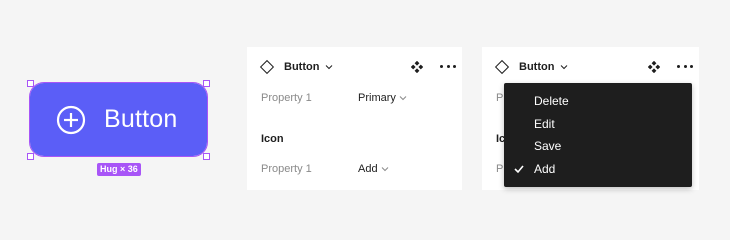 The height and width of the screenshot is (240, 730). What do you see at coordinates (548, 146) in the screenshot?
I see `menu-item-label: Save` at bounding box center [548, 146].